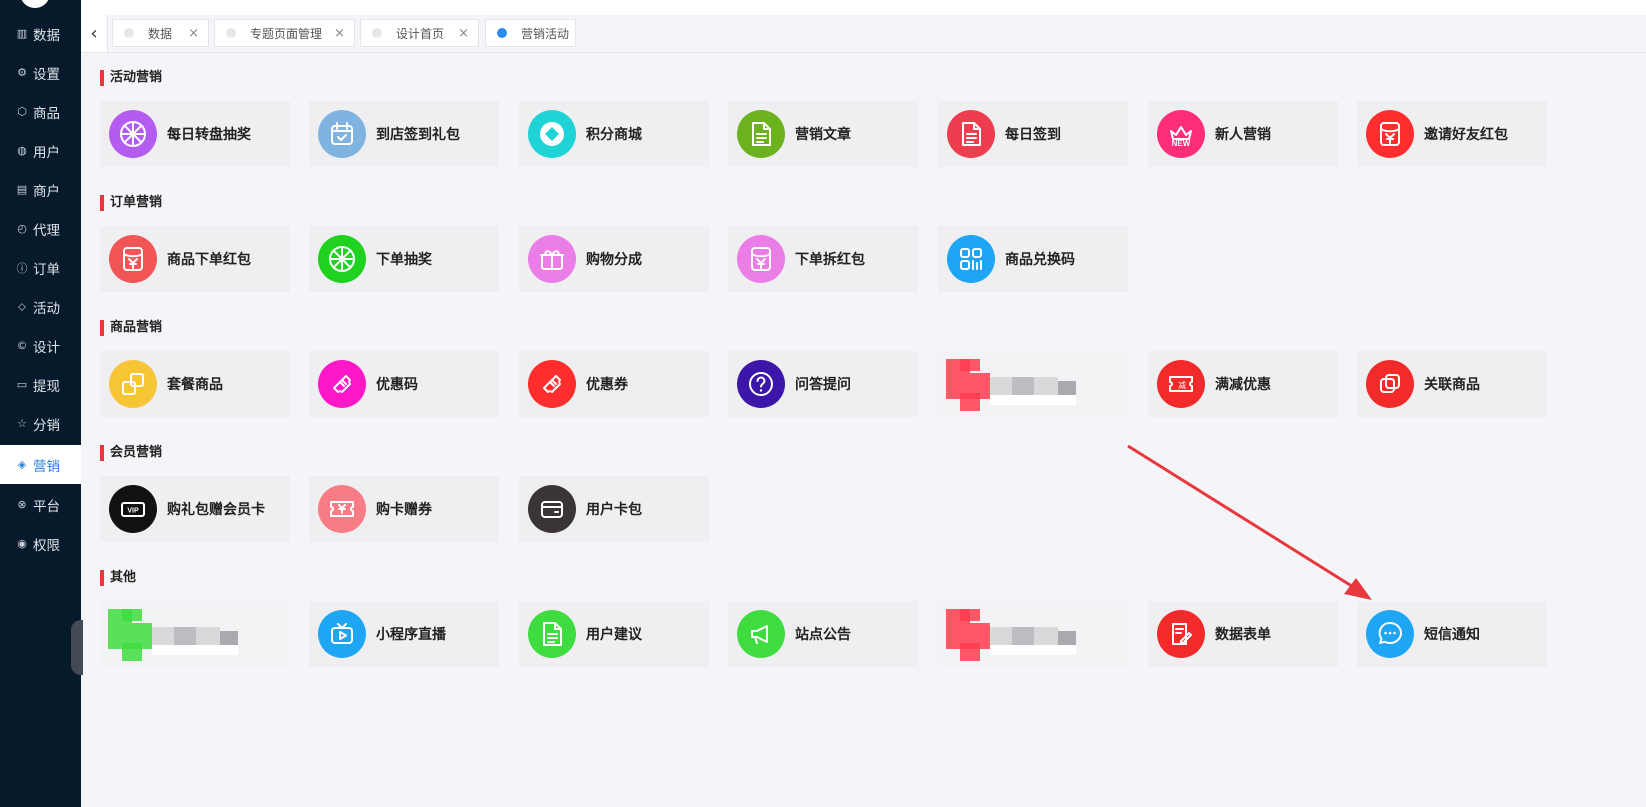 The width and height of the screenshot is (1646, 807). Describe the element at coordinates (1243, 384) in the screenshot. I see `marketing-card: 减 满减优惠` at that location.